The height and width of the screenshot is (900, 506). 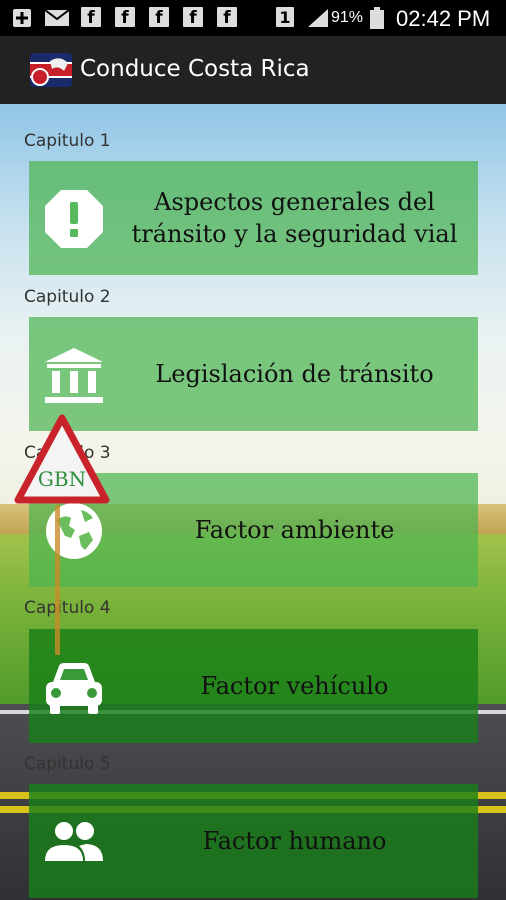 What do you see at coordinates (318, 18) in the screenshot?
I see `signal-icon` at bounding box center [318, 18].